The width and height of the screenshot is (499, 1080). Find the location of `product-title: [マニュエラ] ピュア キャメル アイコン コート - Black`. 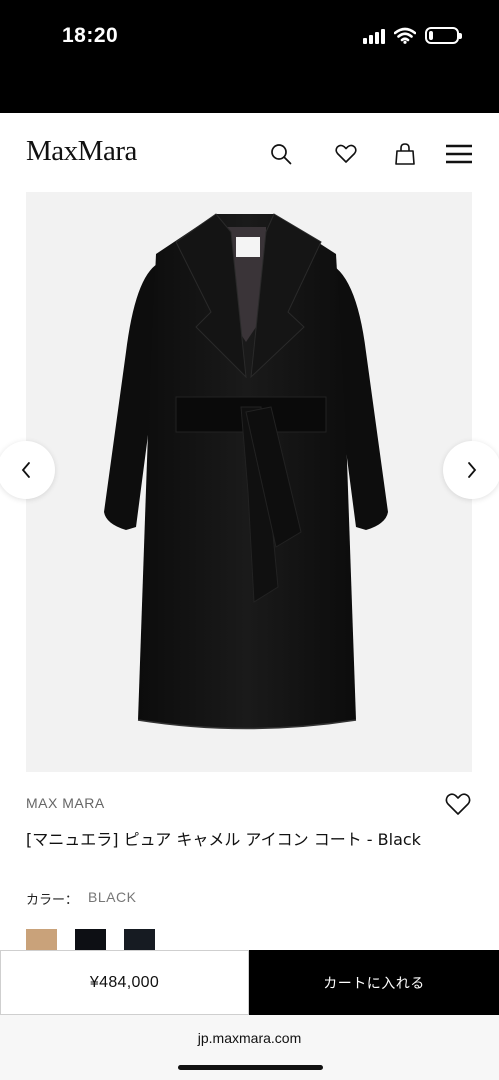

product-title: [マニュエラ] ピュア キャメル アイコン コート - Black is located at coordinates (223, 839).